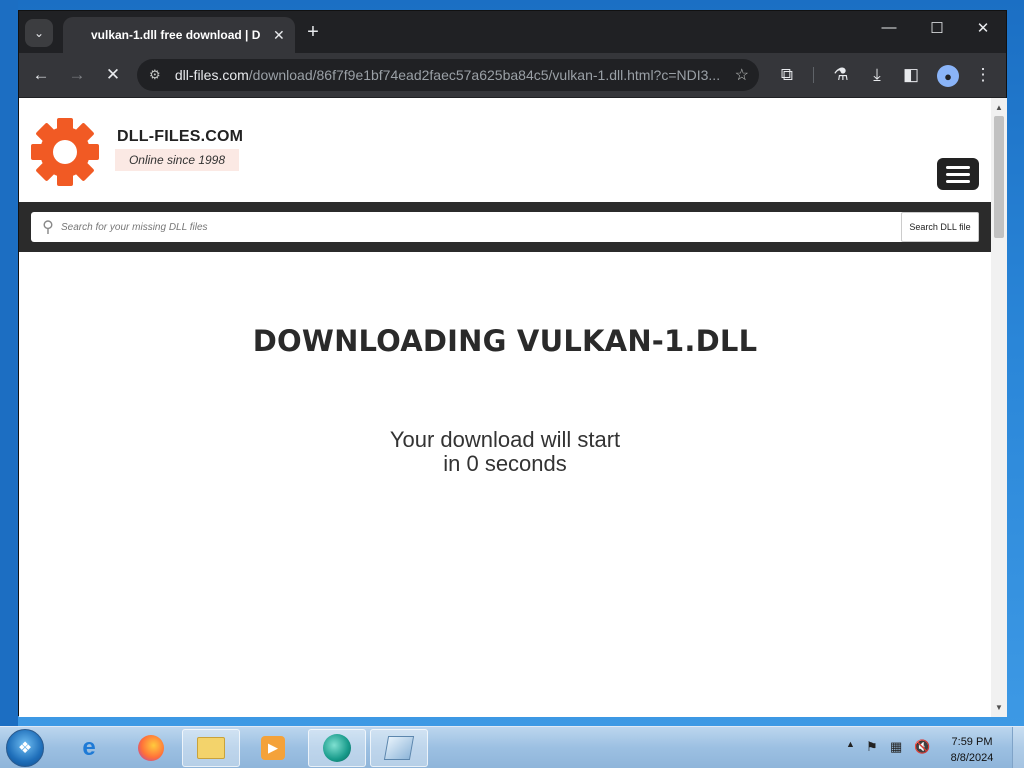 This screenshot has height=768, width=1024. What do you see at coordinates (176, 35) in the screenshot?
I see `tab-title: vulkan-1.dll free download | D` at bounding box center [176, 35].